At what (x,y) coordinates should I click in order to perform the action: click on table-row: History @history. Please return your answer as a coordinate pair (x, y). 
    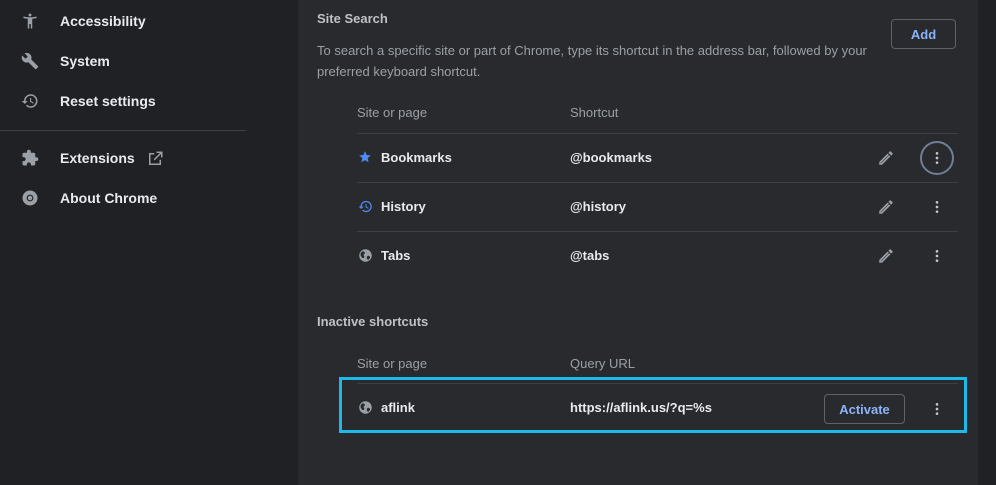
    Looking at the image, I should click on (657, 207).